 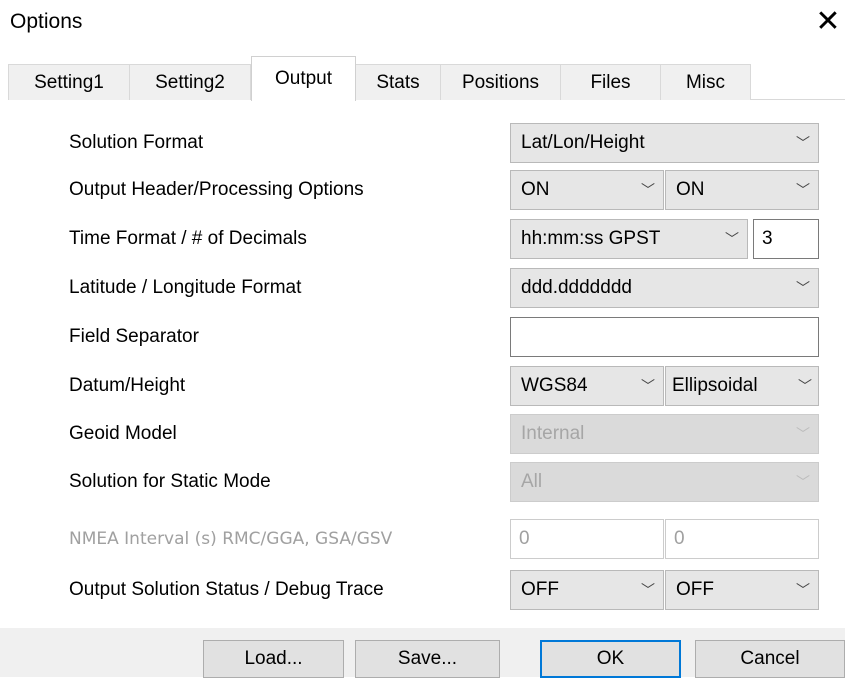 I want to click on geoid-model-label: Geoid Model, so click(x=123, y=433).